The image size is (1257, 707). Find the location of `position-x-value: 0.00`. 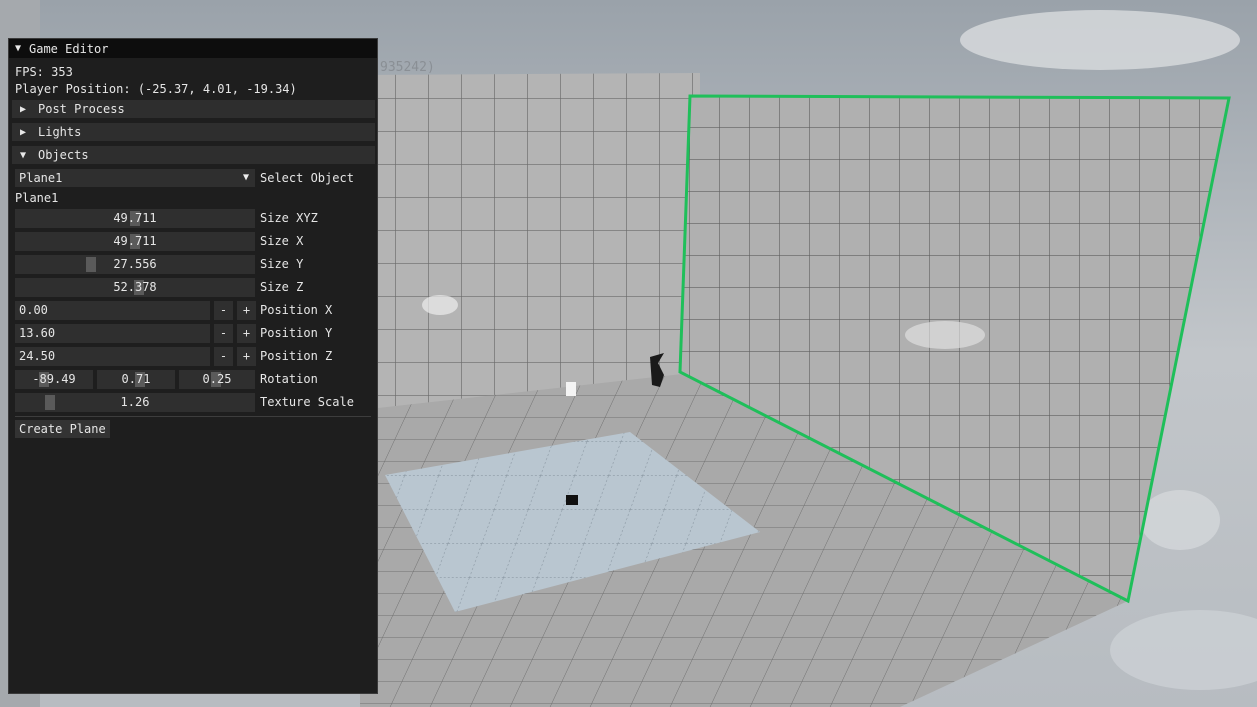

position-x-value: 0.00 is located at coordinates (33, 310).